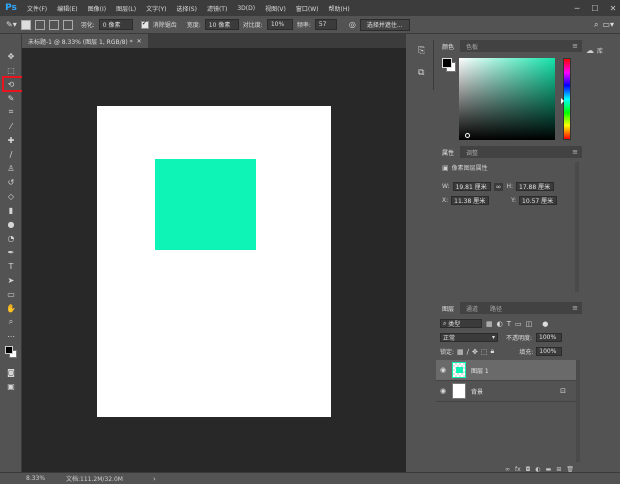  Describe the element at coordinates (11, 336) in the screenshot. I see `more-tools-icon: ⋯` at that location.